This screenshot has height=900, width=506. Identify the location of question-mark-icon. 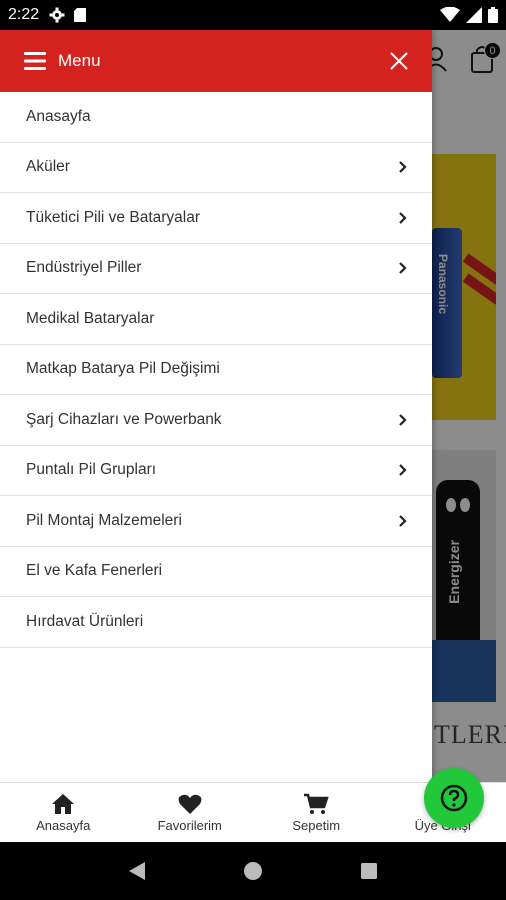
(454, 798).